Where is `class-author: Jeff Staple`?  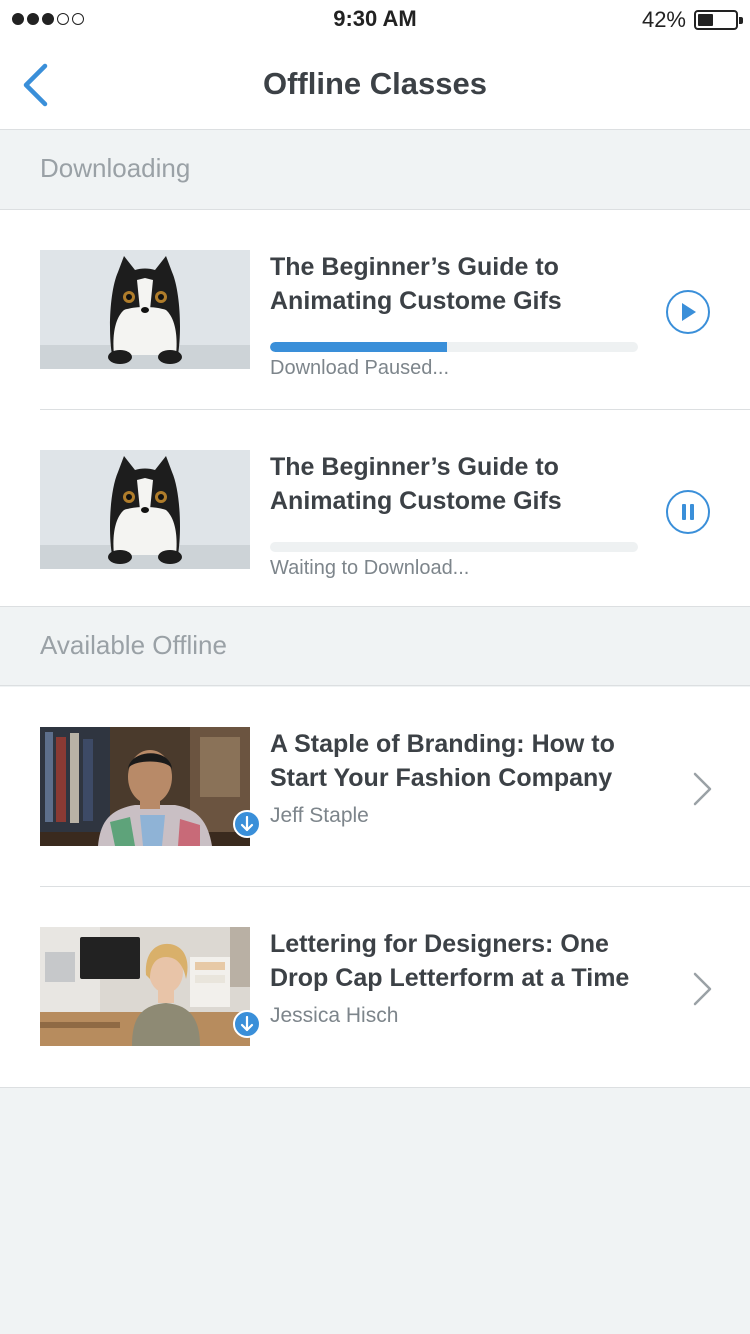
class-author: Jeff Staple is located at coordinates (319, 815).